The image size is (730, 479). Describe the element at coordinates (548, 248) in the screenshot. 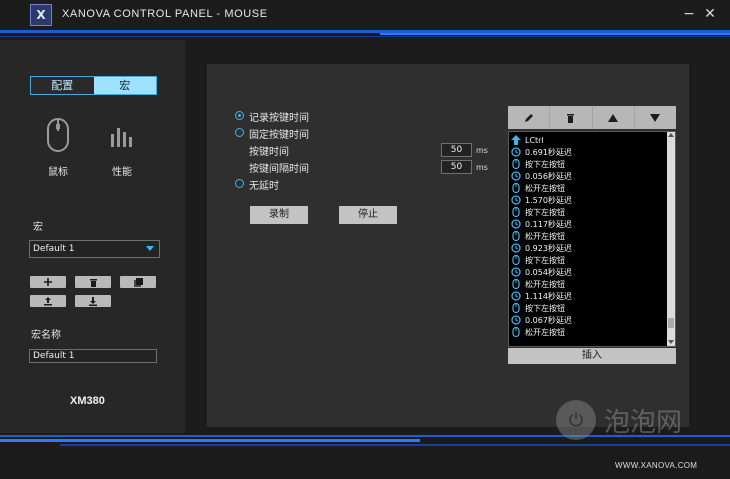

I see `list-item-label: 0.923秒延迟` at that location.